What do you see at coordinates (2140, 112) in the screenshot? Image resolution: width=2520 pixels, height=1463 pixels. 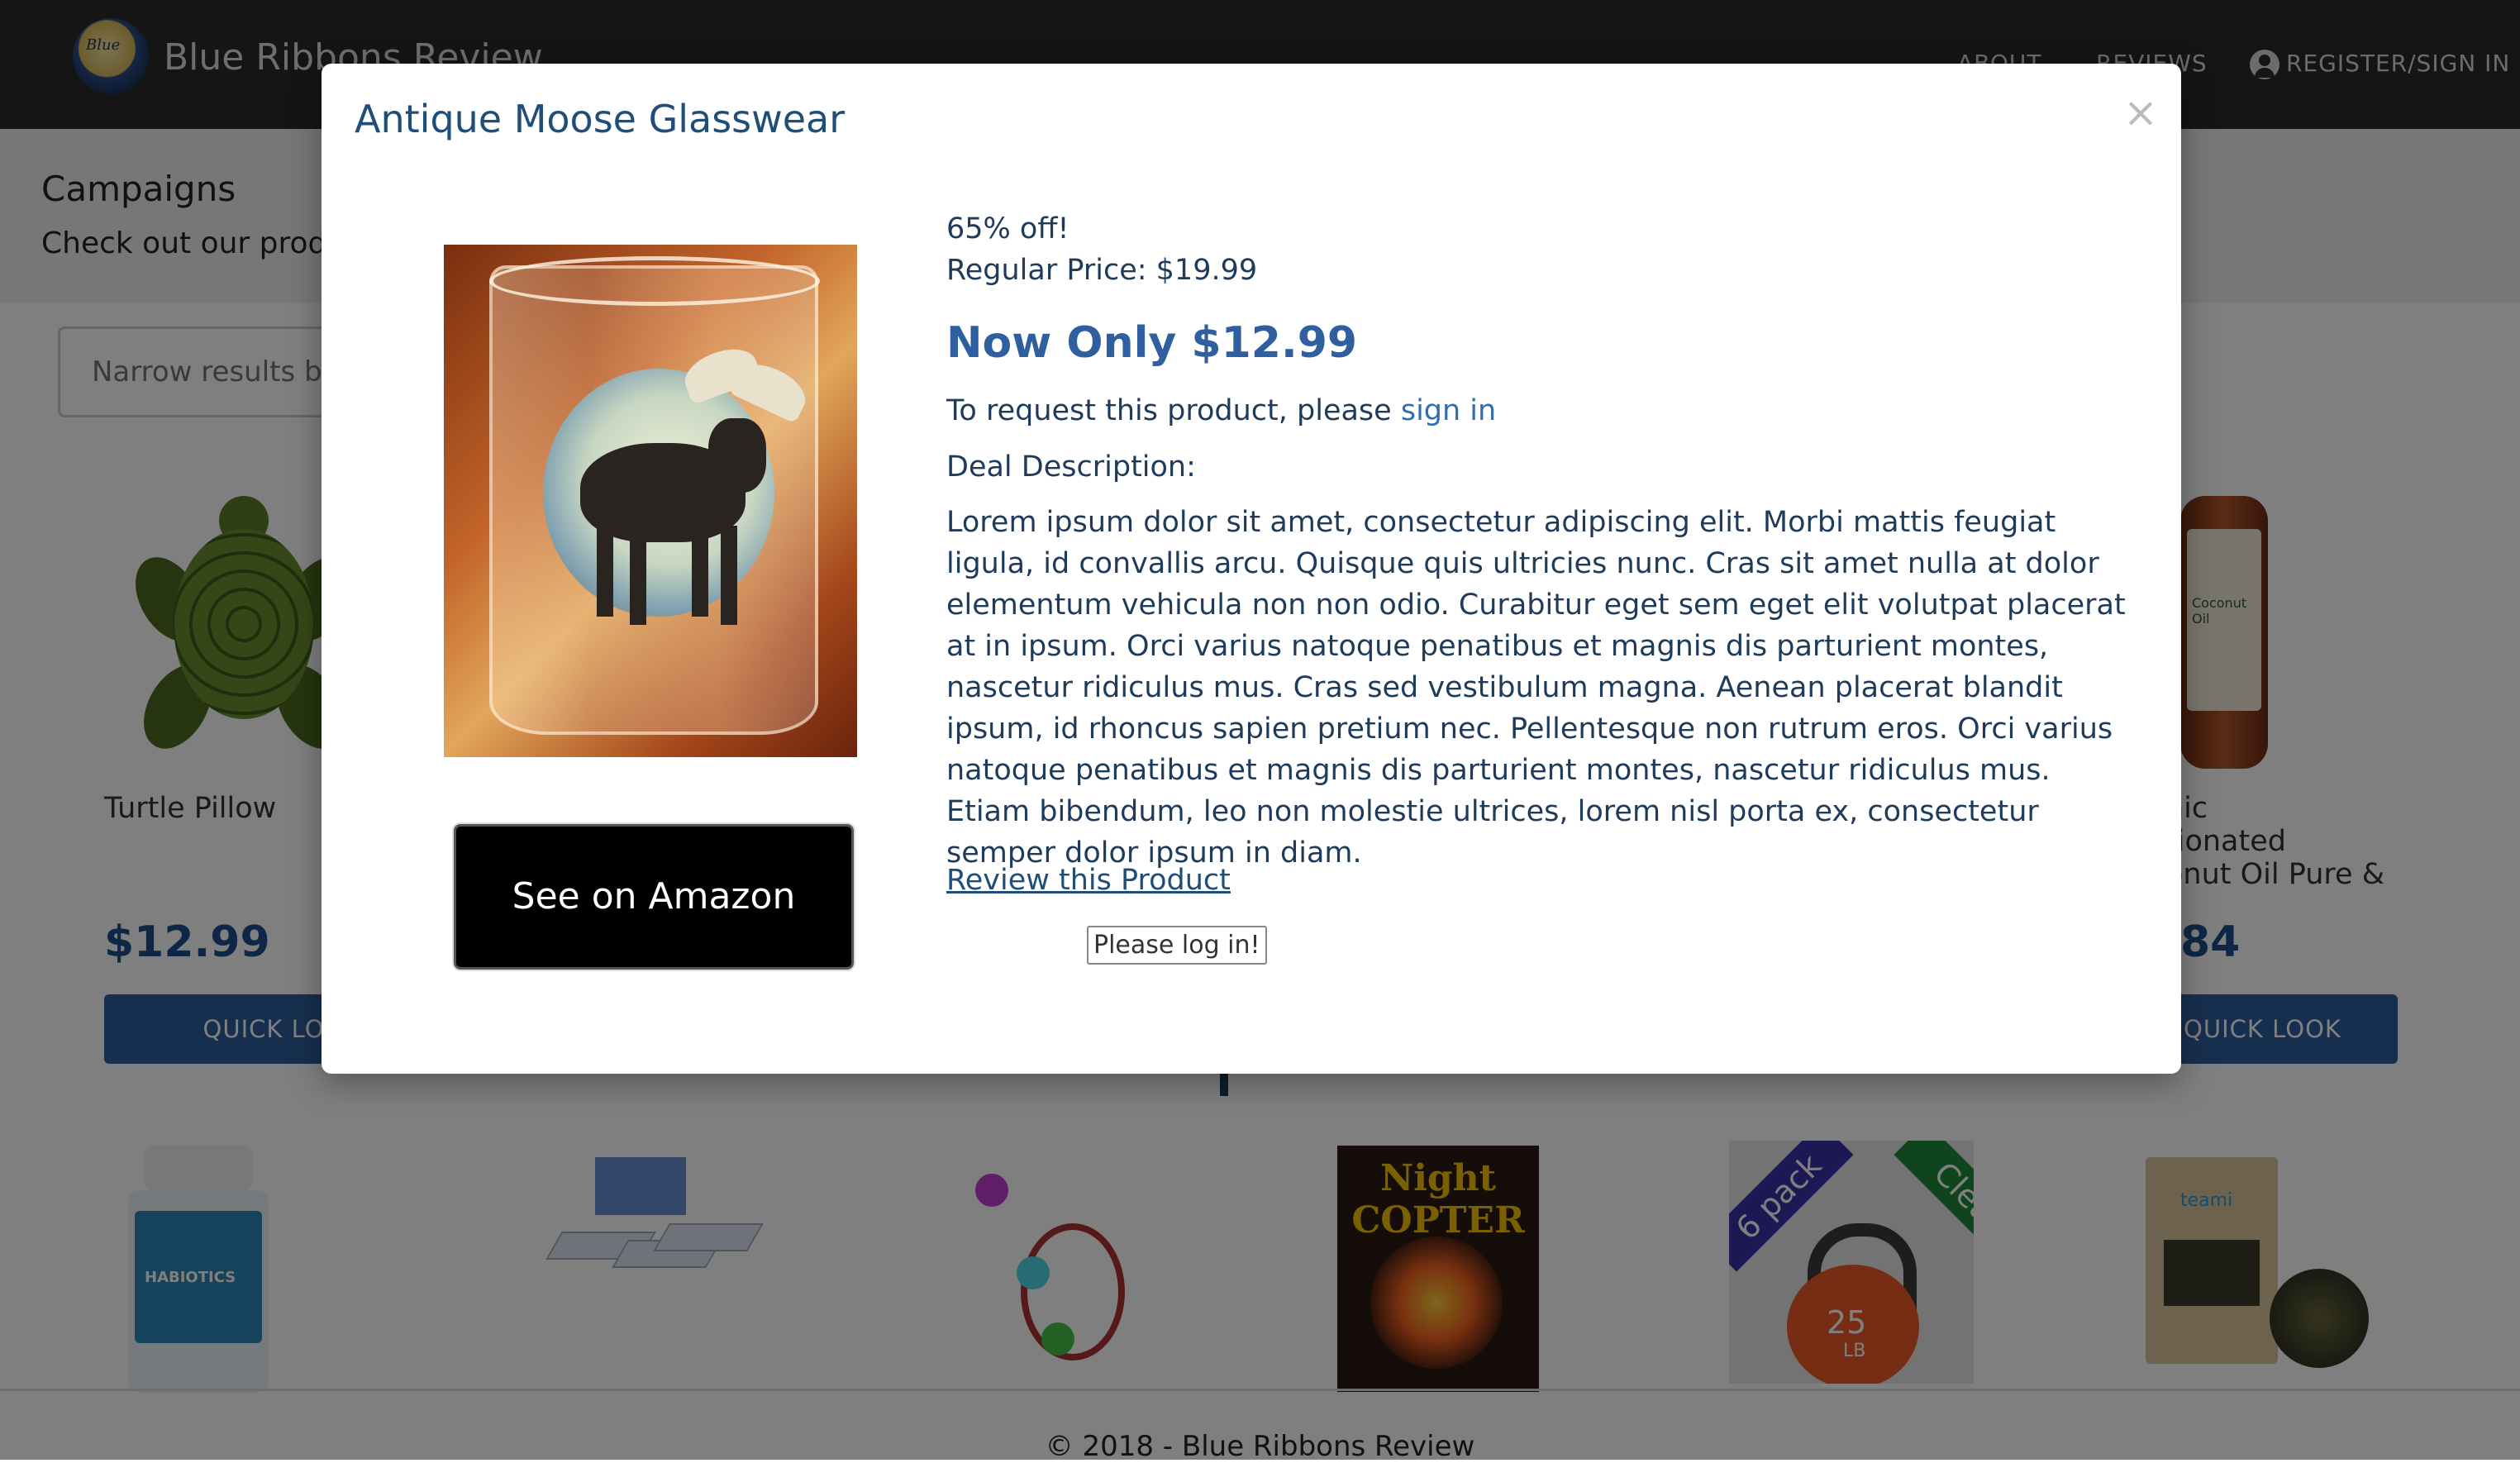 I see `close-icon: ×` at bounding box center [2140, 112].